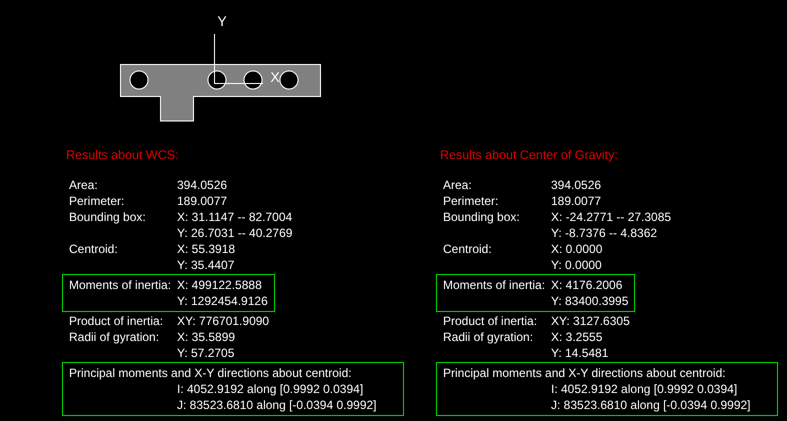  What do you see at coordinates (222, 21) in the screenshot?
I see `axis-label: Y` at bounding box center [222, 21].